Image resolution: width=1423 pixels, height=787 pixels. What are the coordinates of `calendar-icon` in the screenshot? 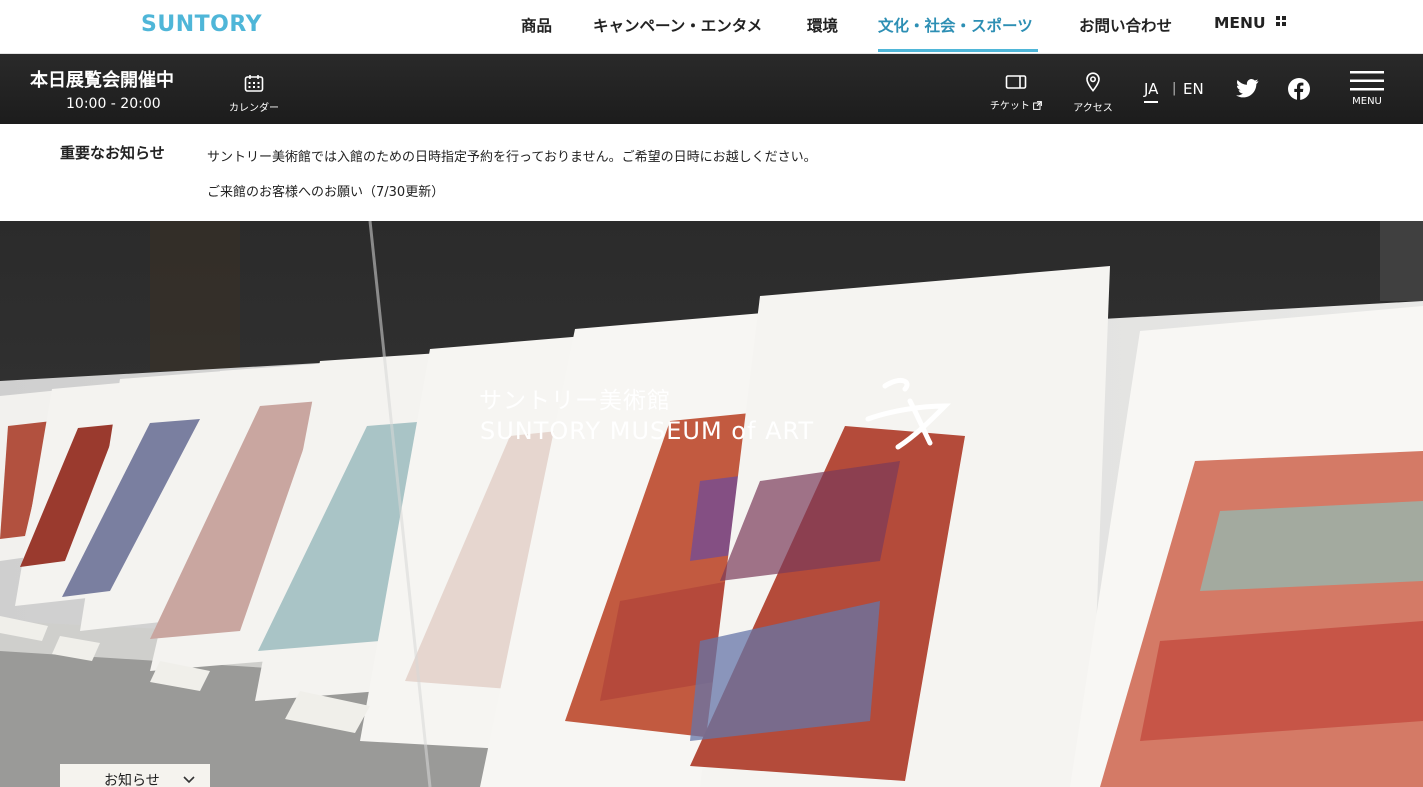 It's located at (254, 83).